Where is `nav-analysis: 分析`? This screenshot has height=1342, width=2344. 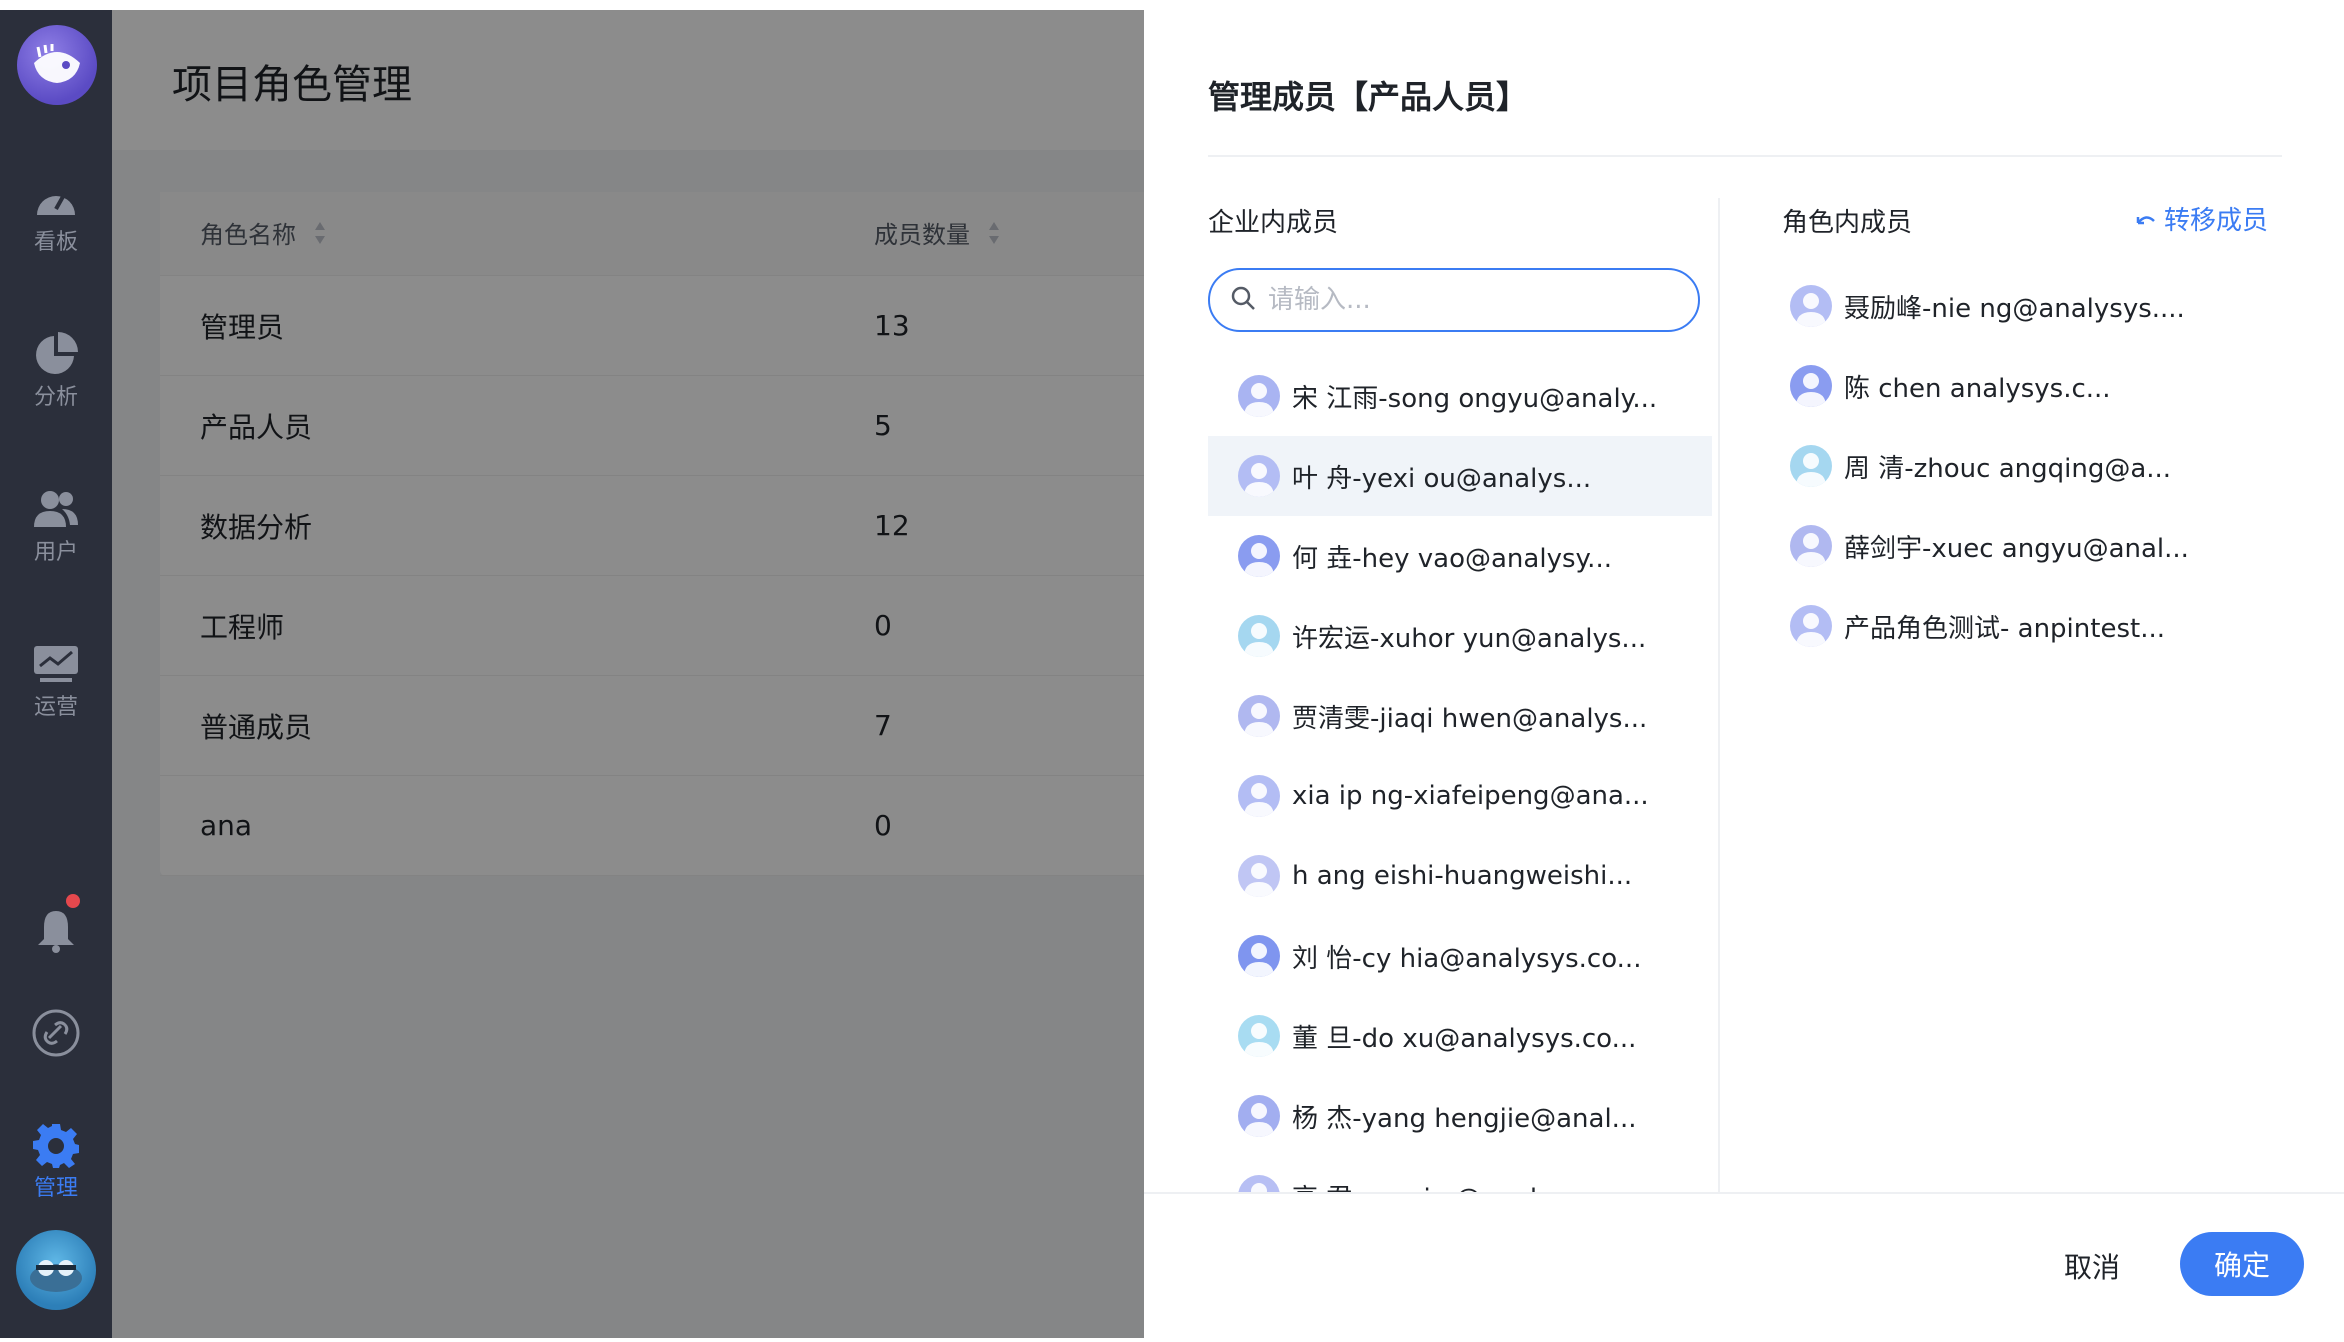 nav-analysis: 分析 is located at coordinates (56, 370).